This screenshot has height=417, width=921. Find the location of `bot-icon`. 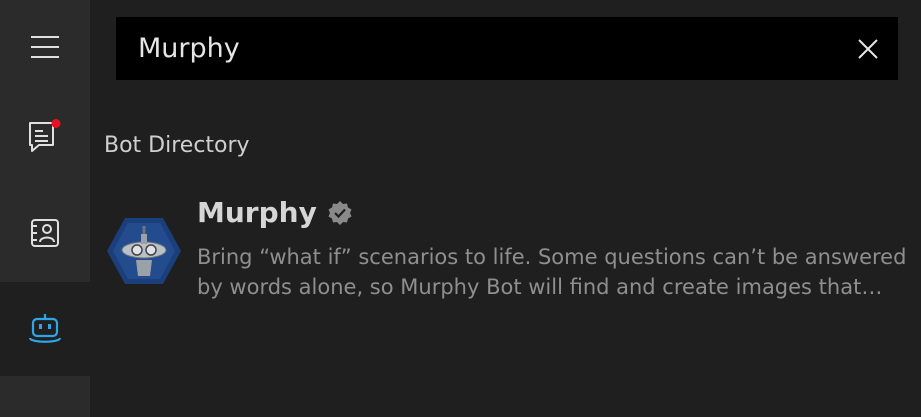

bot-icon is located at coordinates (45, 328).